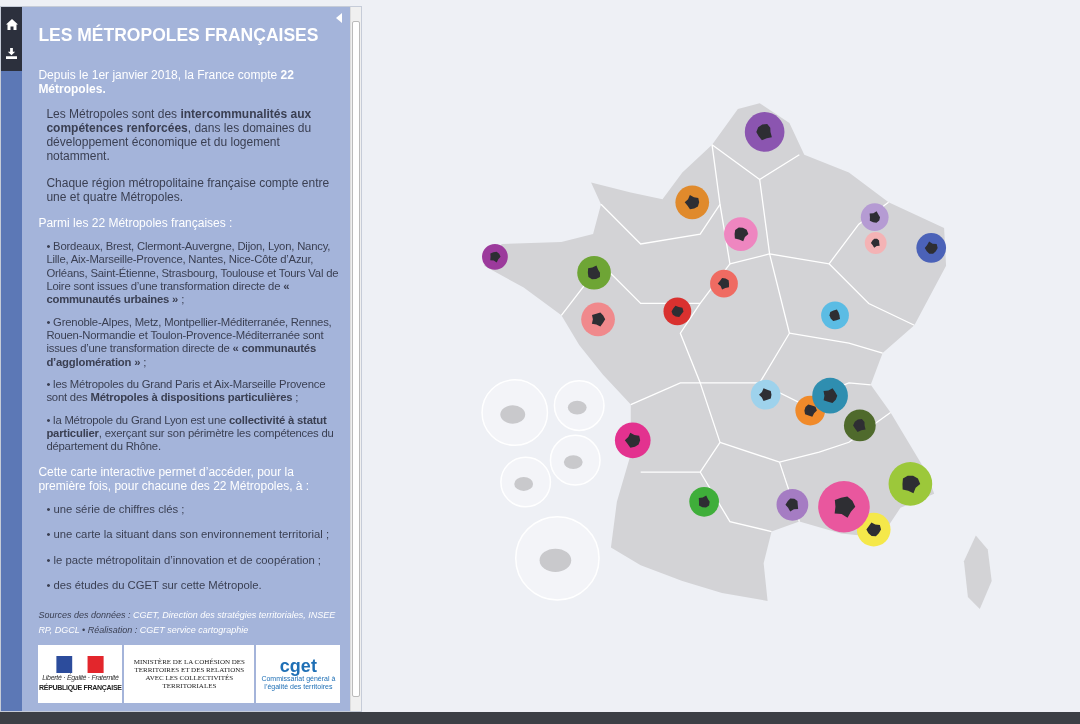 Image resolution: width=1080 pixels, height=724 pixels. What do you see at coordinates (154, 585) in the screenshot?
I see `list-item: • des études du CGET sur cette Métropole.` at bounding box center [154, 585].